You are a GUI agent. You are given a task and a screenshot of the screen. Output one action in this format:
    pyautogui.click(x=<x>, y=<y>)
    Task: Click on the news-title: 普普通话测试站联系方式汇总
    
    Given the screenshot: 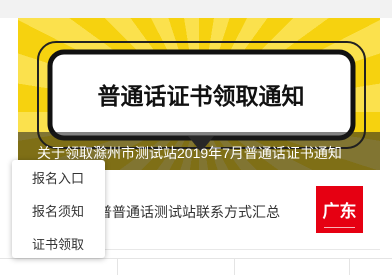 What is the action you would take?
    pyautogui.click(x=189, y=212)
    